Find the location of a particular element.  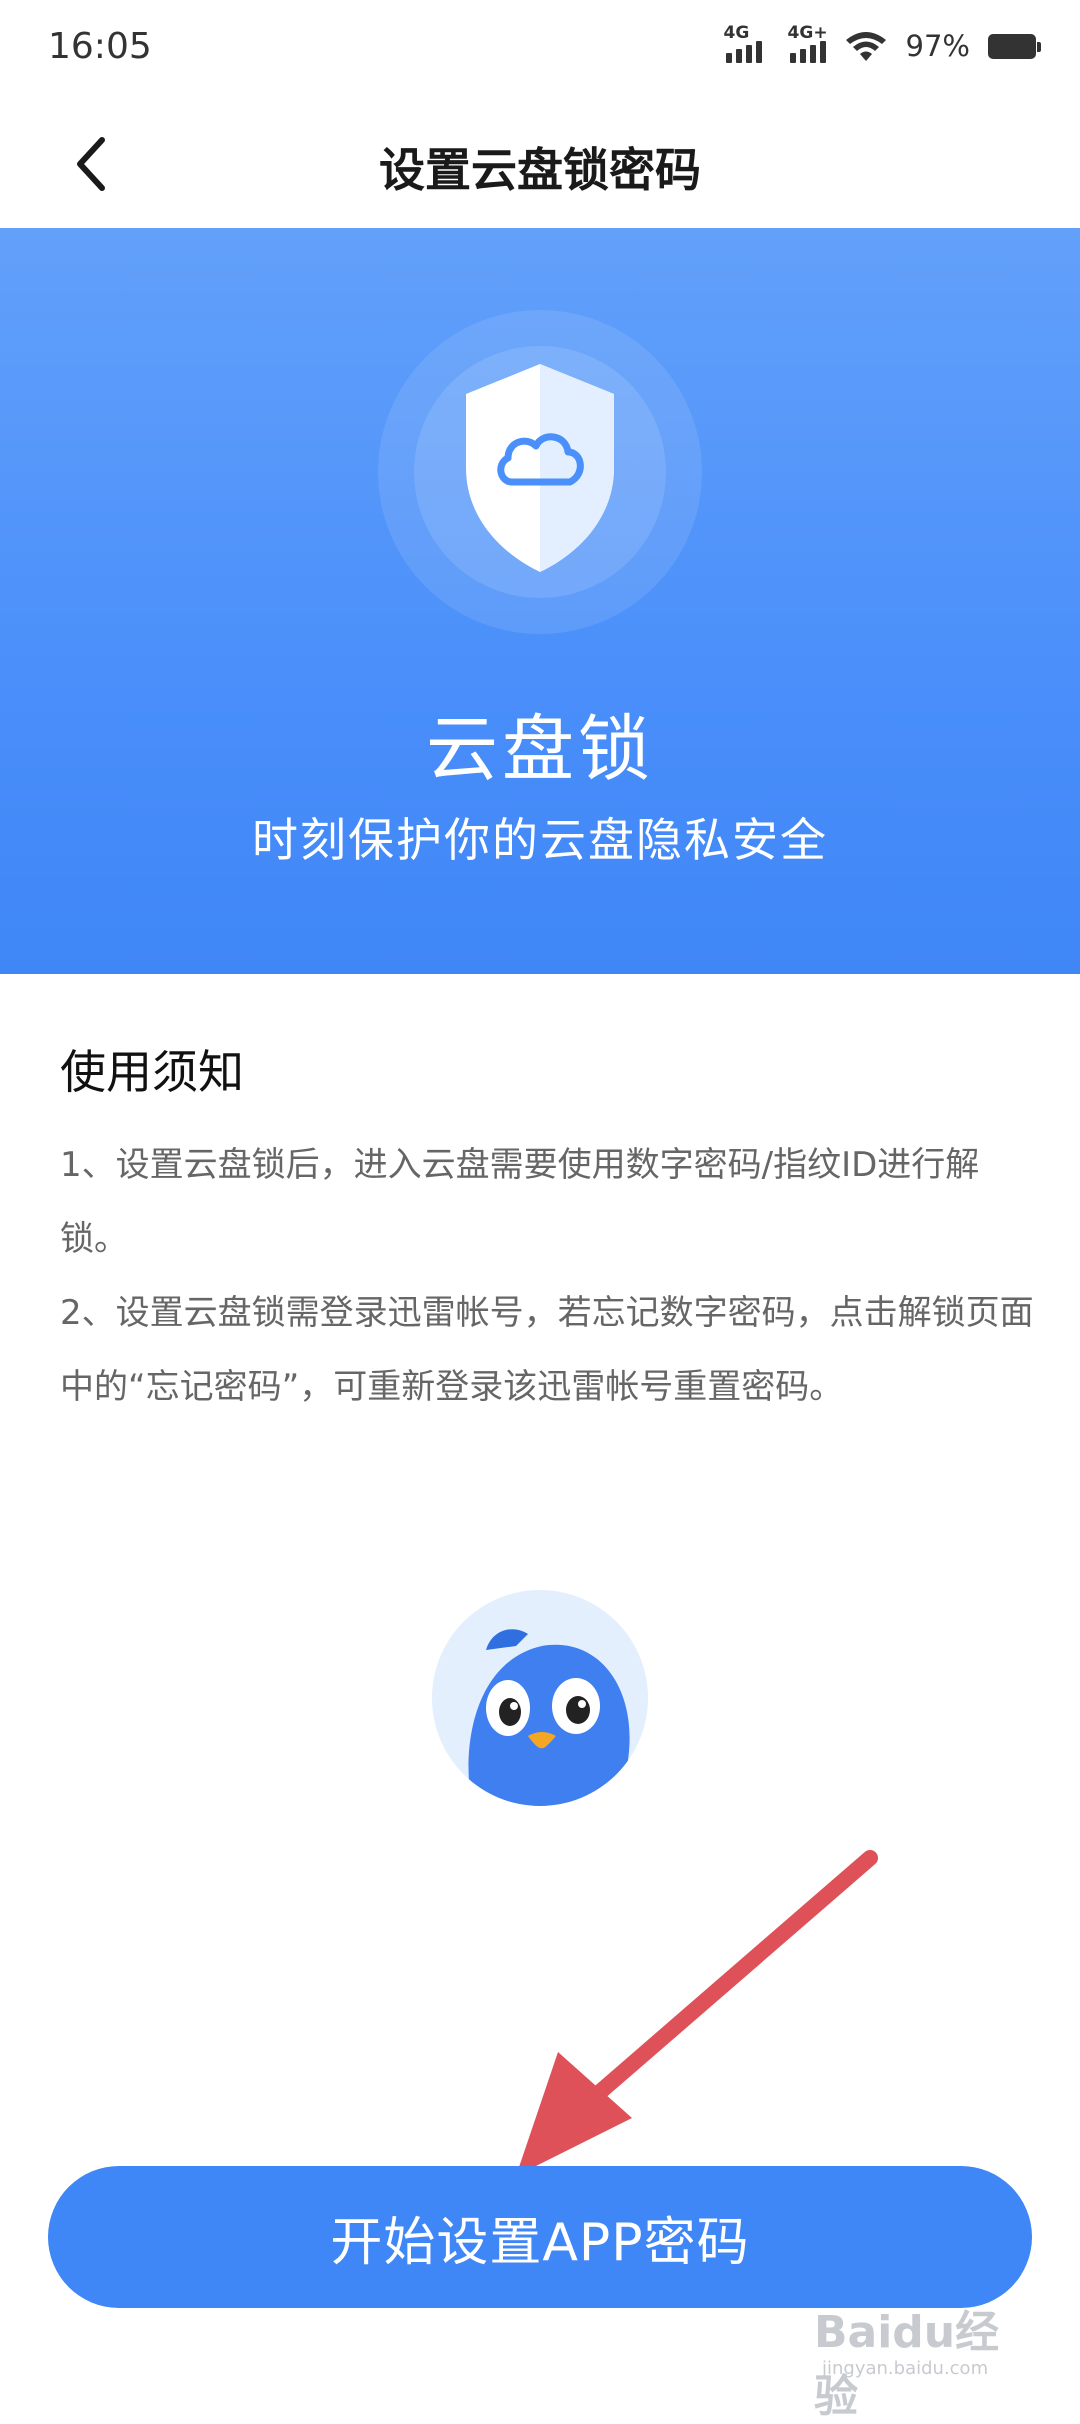

nav-bar: 设置云盘锁密码 is located at coordinates (540, 164).